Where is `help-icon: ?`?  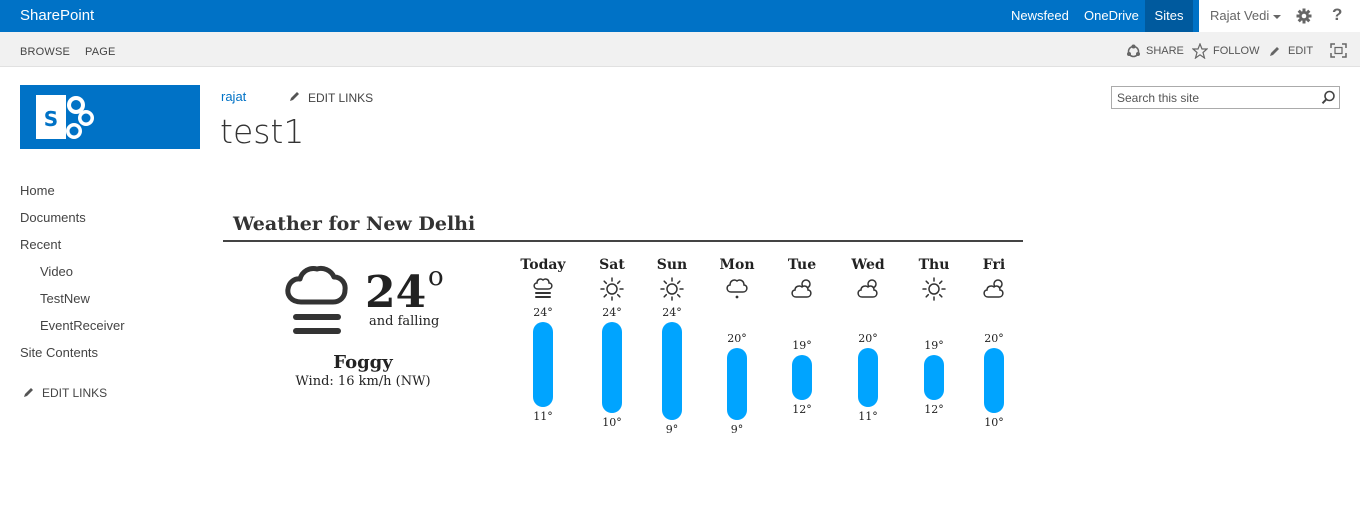 help-icon: ? is located at coordinates (1337, 15).